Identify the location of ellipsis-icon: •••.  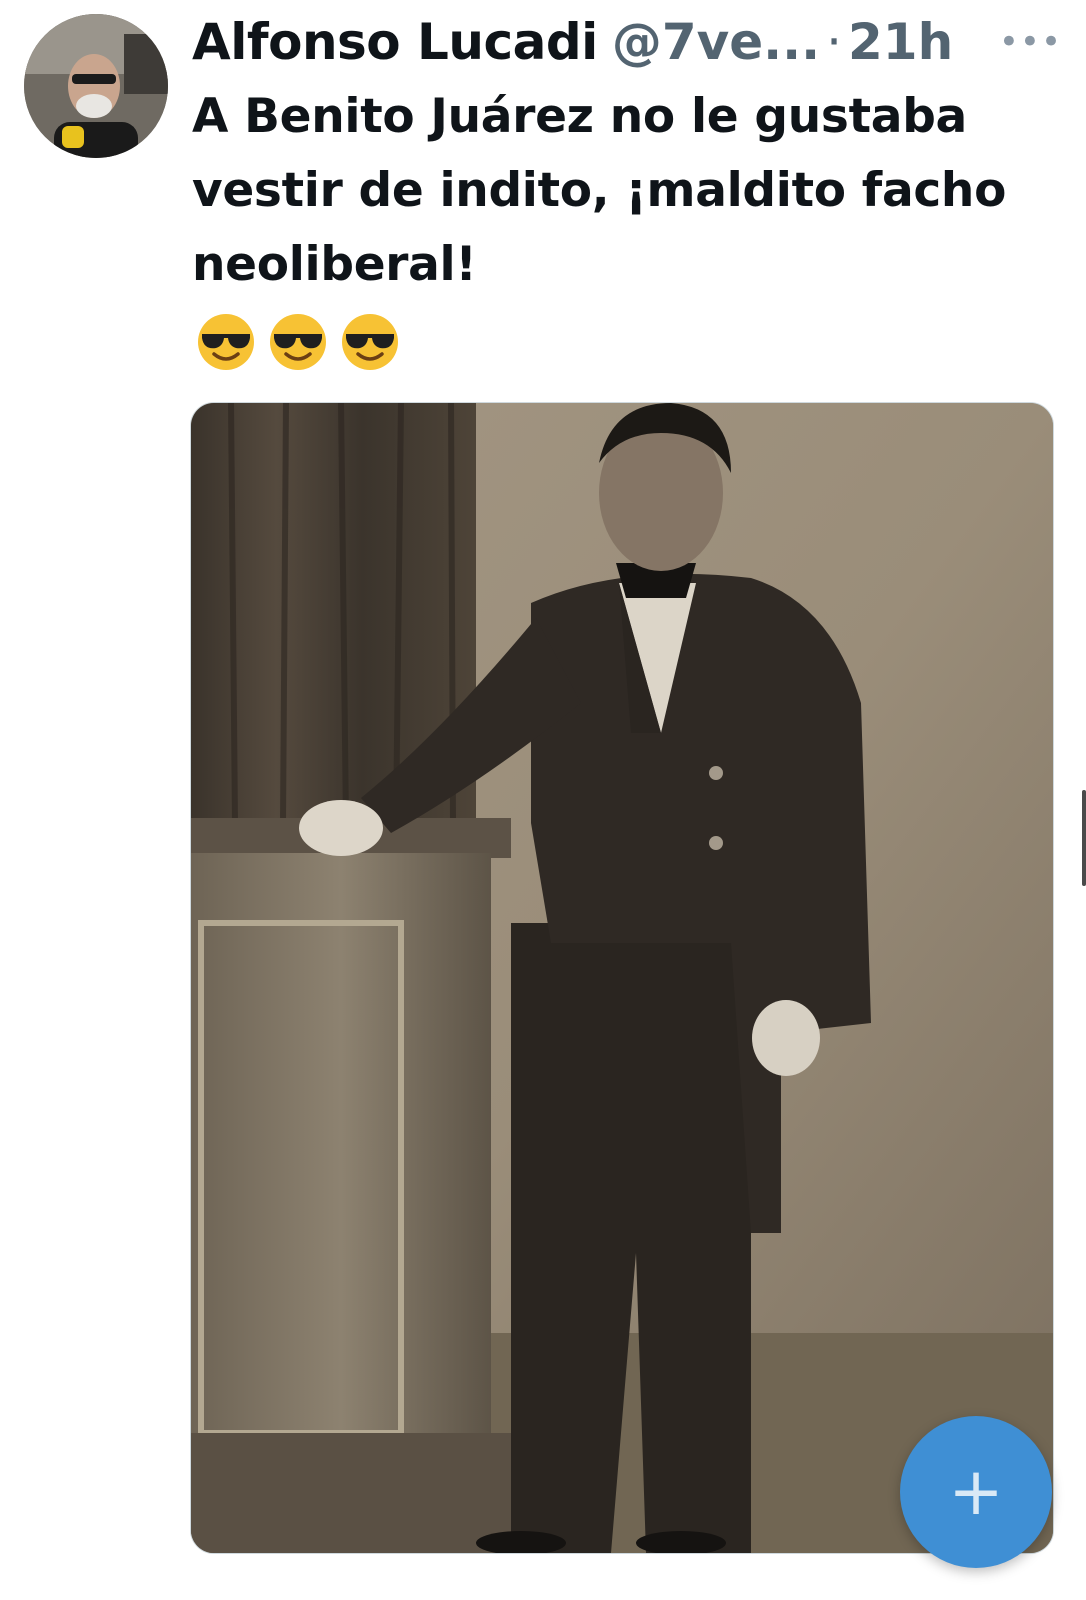
(1030, 42).